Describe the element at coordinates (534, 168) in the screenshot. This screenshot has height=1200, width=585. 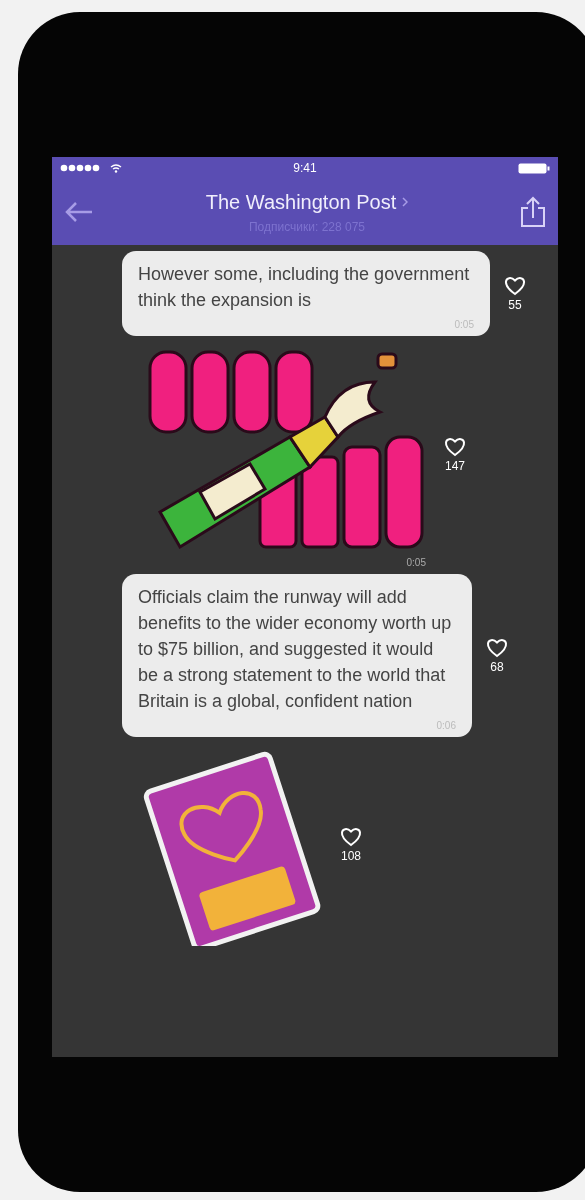
I see `battery-icon` at that location.